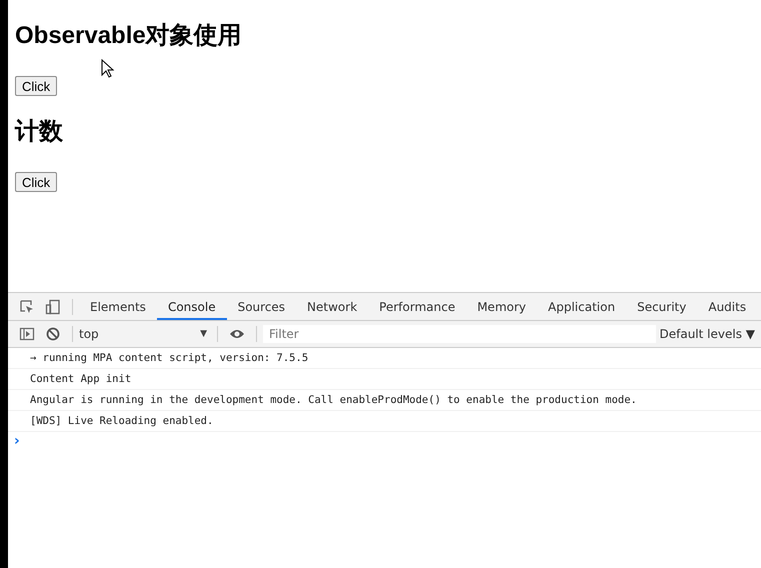 The height and width of the screenshot is (568, 761). What do you see at coordinates (39, 132) in the screenshot?
I see `page-heading: 计数` at bounding box center [39, 132].